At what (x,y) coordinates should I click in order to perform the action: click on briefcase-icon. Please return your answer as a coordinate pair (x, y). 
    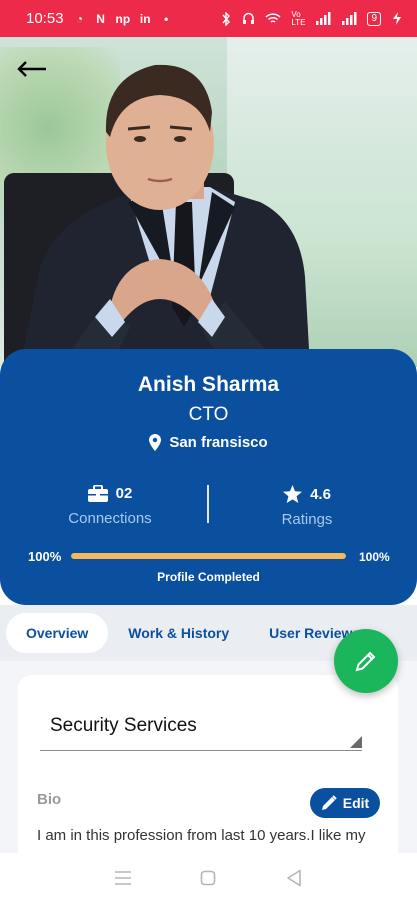
    Looking at the image, I should click on (97, 493).